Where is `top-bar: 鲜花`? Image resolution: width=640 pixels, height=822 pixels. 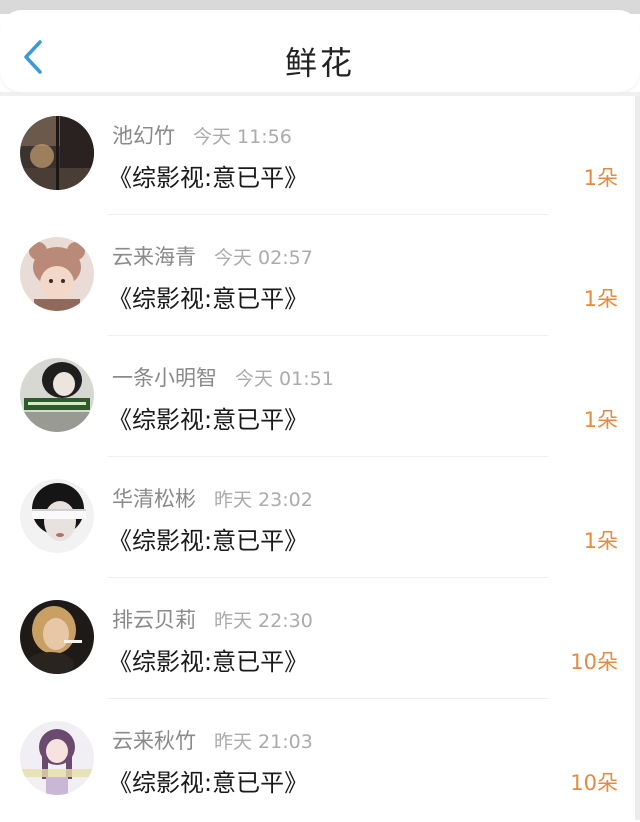 top-bar: 鲜花 is located at coordinates (320, 51).